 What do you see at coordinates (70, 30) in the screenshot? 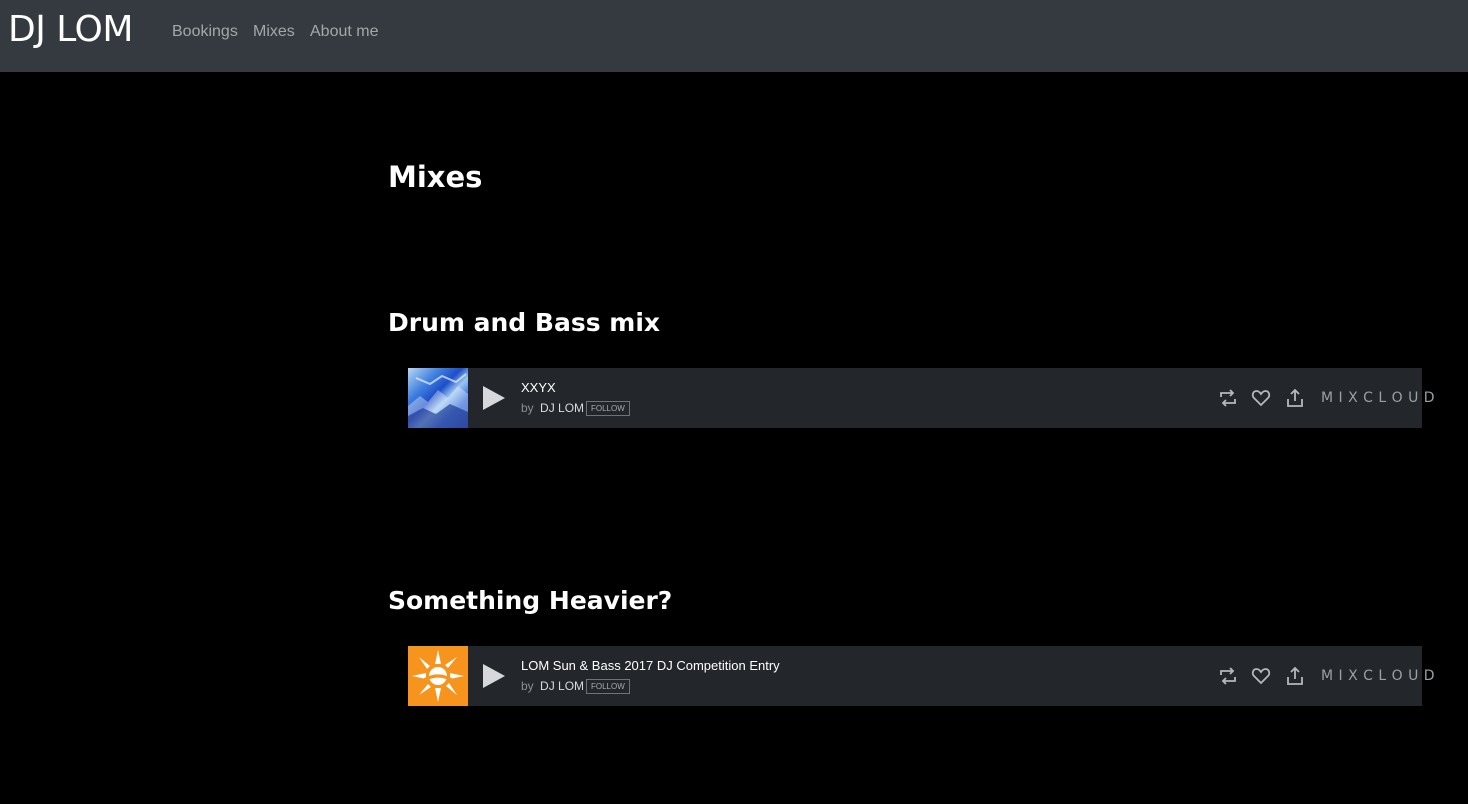
I see `brand-link: DJ LOM` at bounding box center [70, 30].